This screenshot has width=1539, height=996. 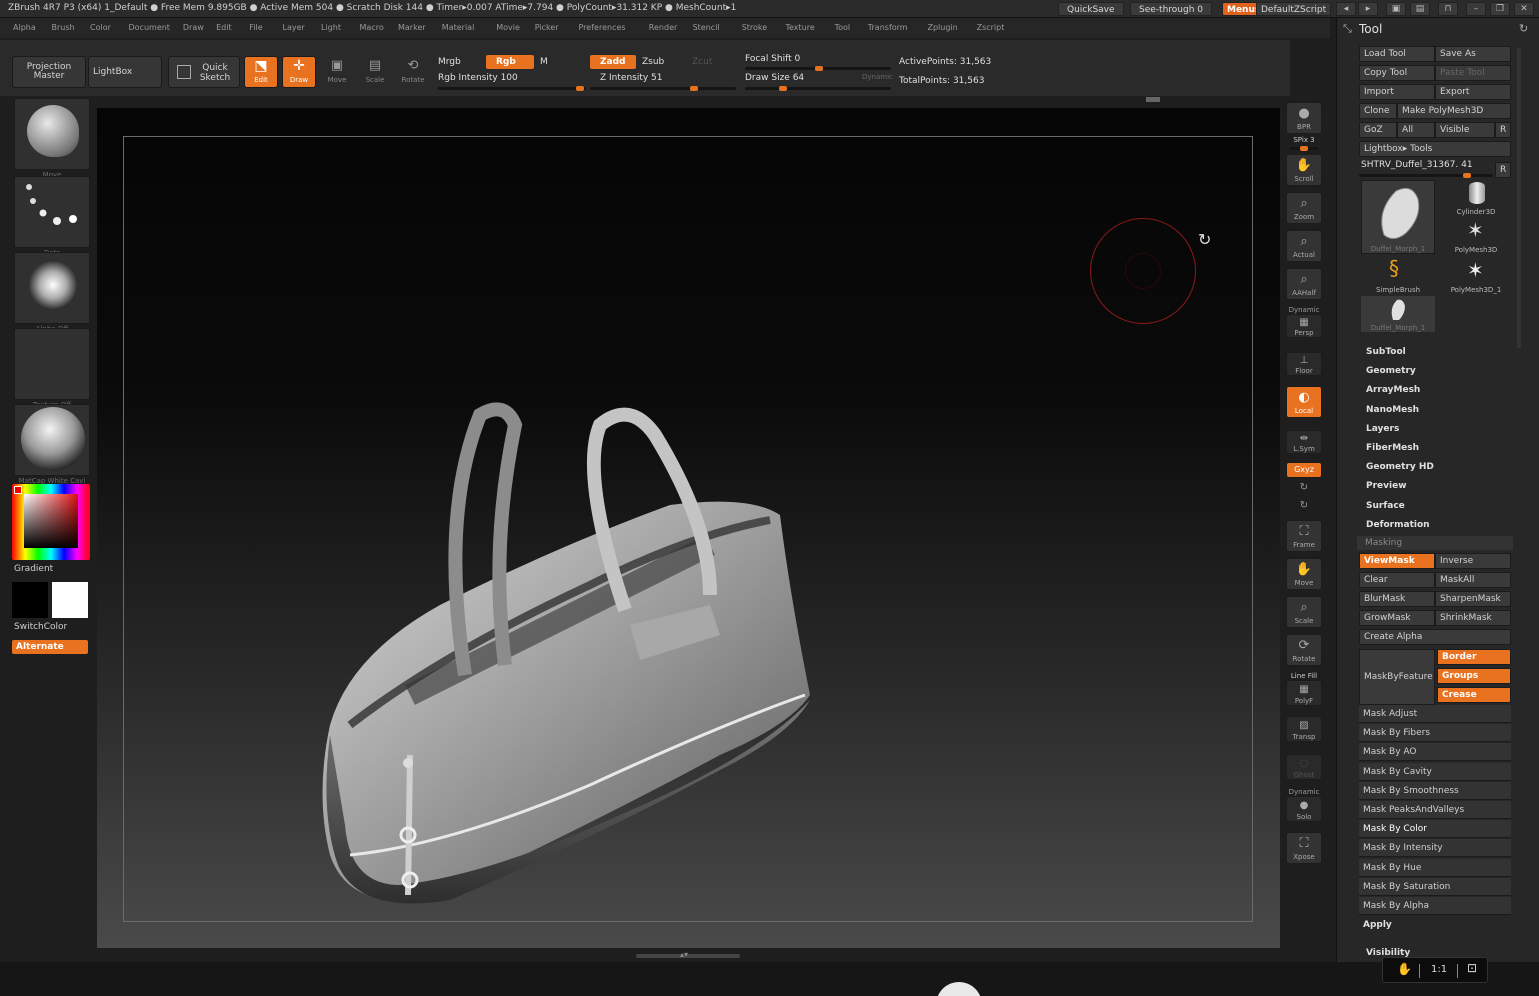 I want to click on alternate-button: Alternate, so click(x=50, y=647).